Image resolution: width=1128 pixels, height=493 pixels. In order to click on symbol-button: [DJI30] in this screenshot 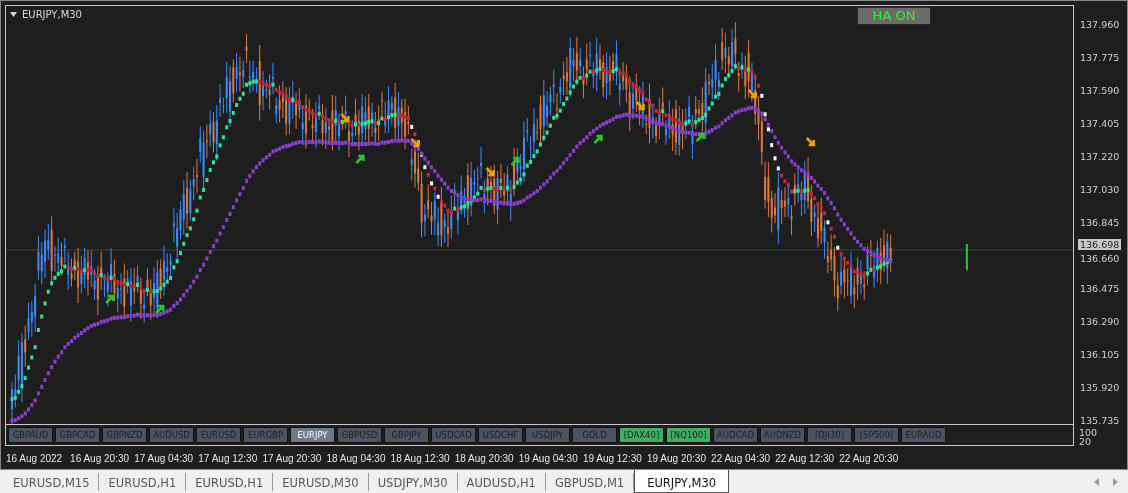, I will do `click(829, 435)`.